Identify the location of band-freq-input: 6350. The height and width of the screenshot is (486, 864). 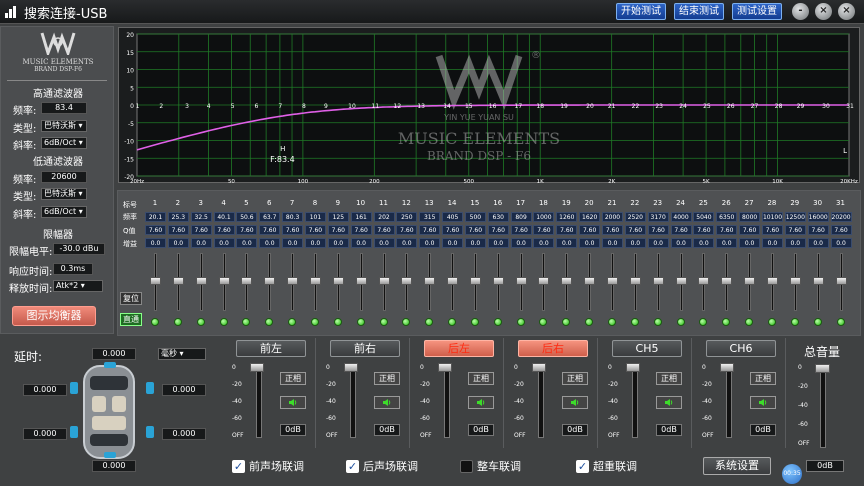
(727, 217).